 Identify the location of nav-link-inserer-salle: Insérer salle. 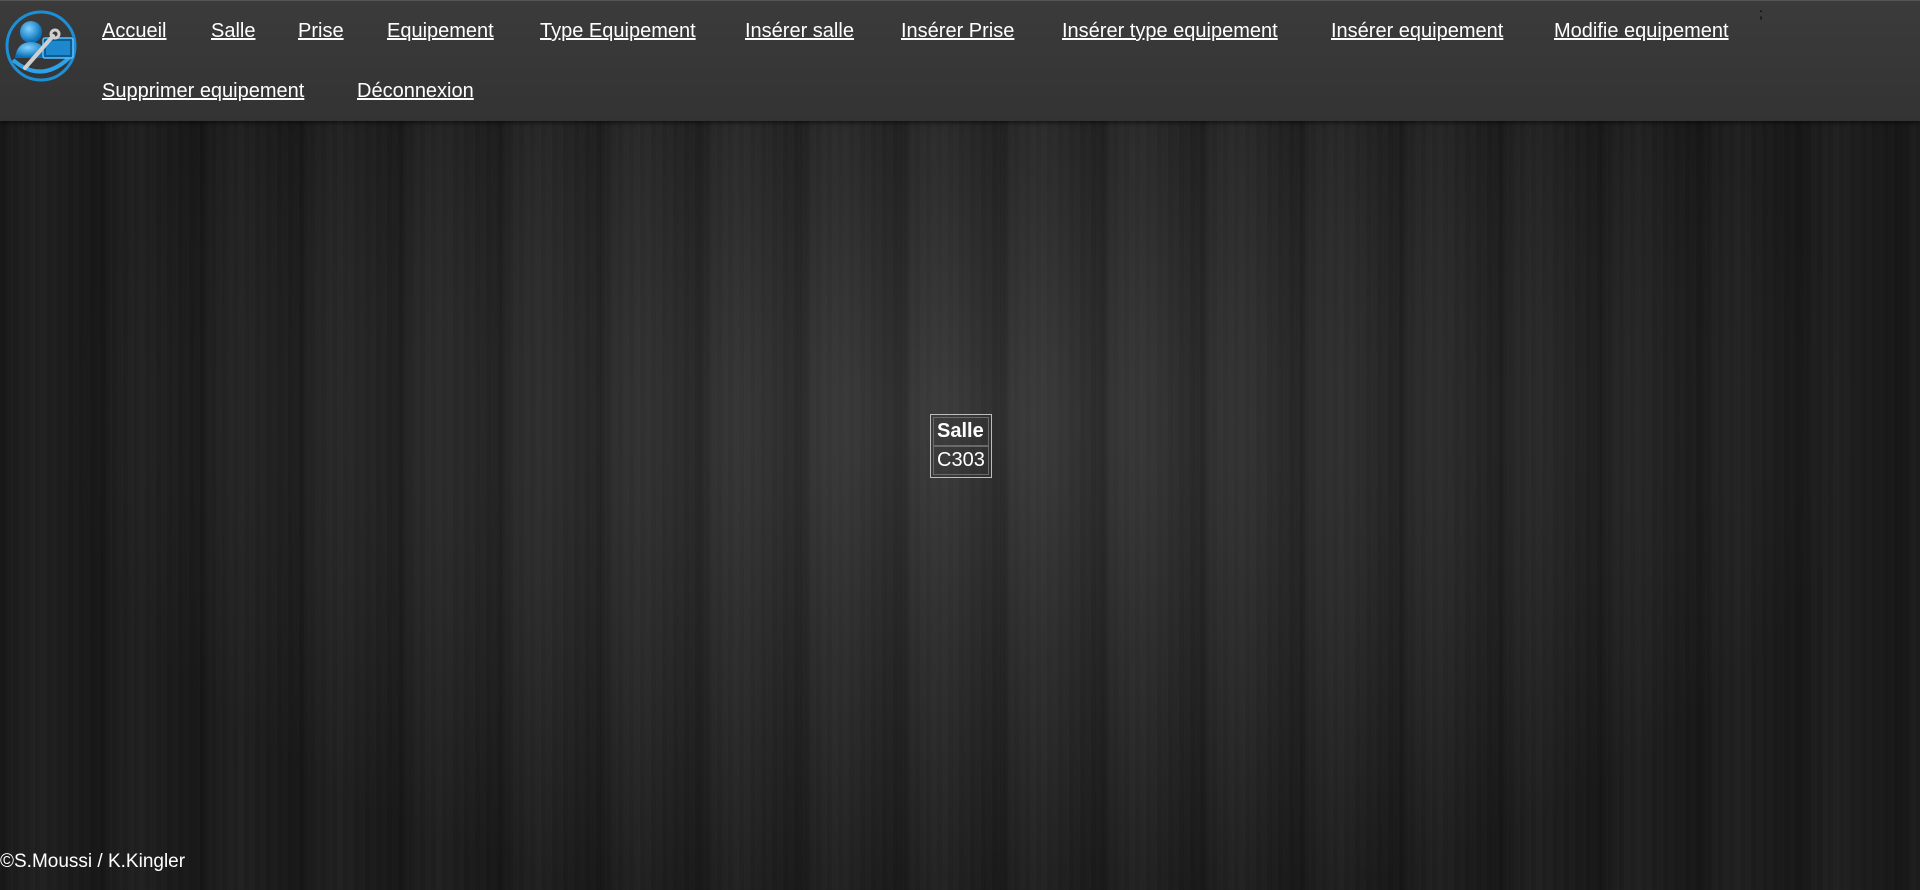
(799, 31).